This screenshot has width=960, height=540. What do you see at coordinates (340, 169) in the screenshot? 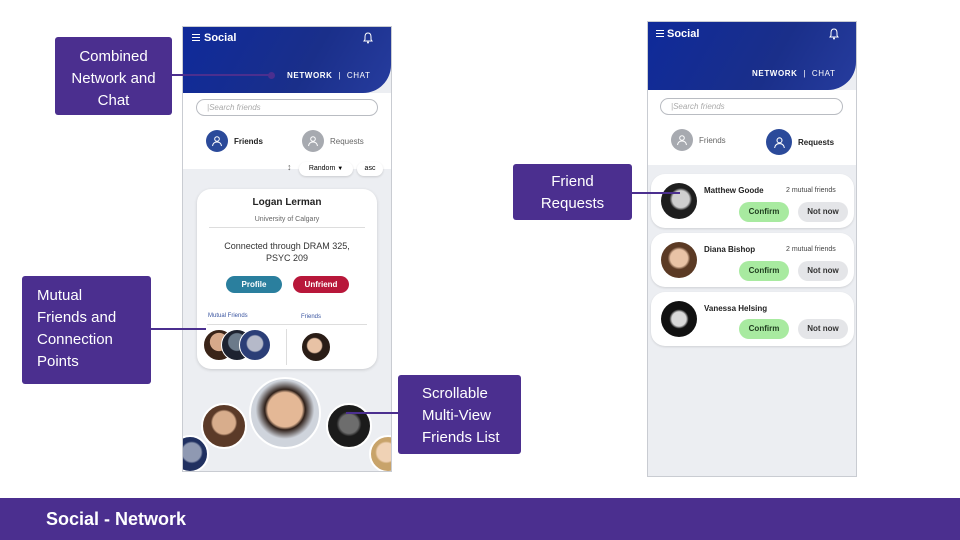
I see `chevron-down-icon: ▼` at bounding box center [340, 169].